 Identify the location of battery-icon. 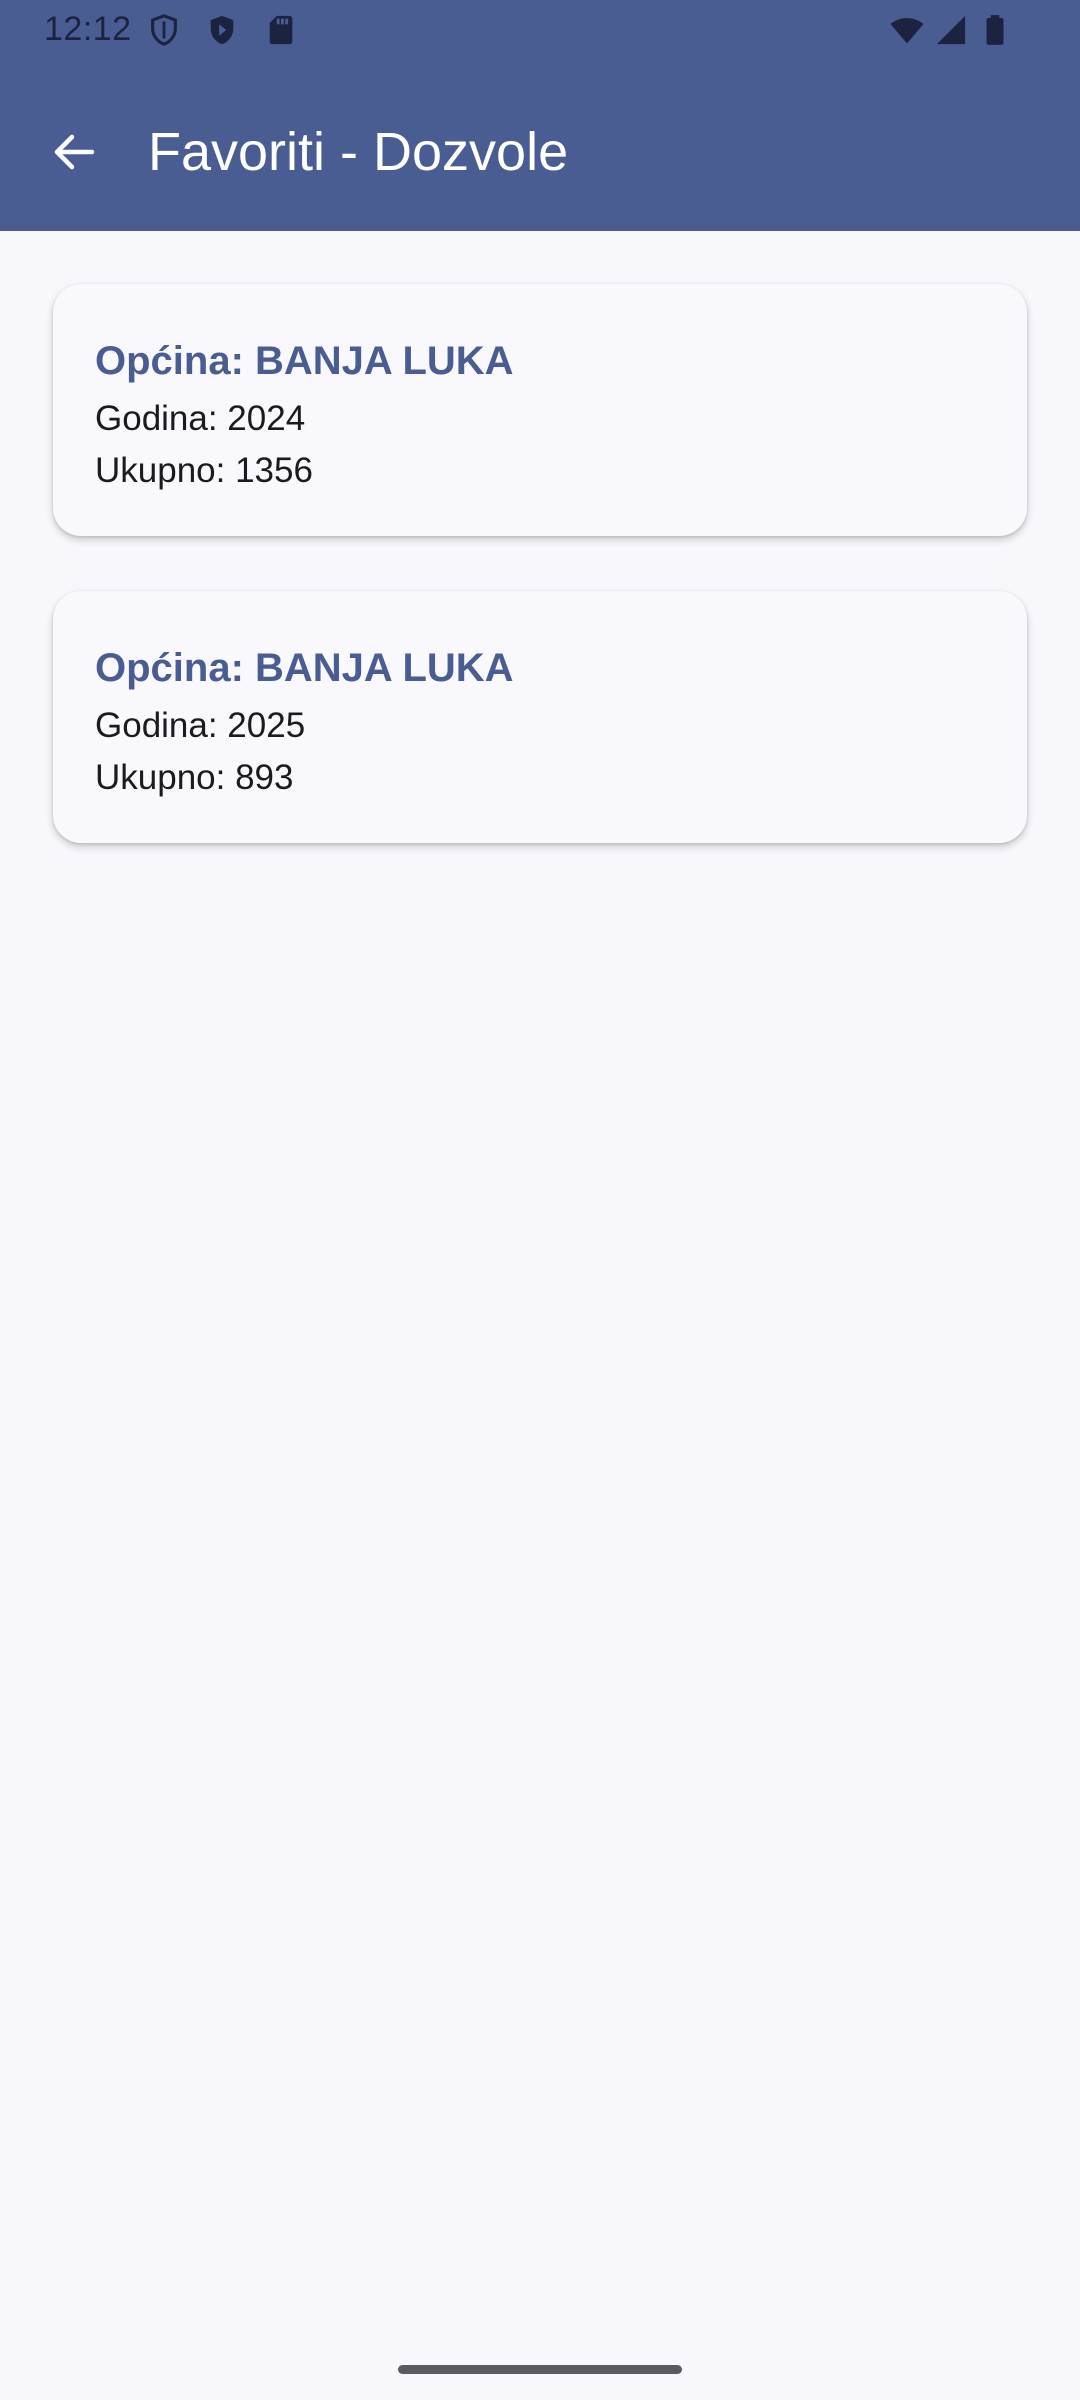
(995, 30).